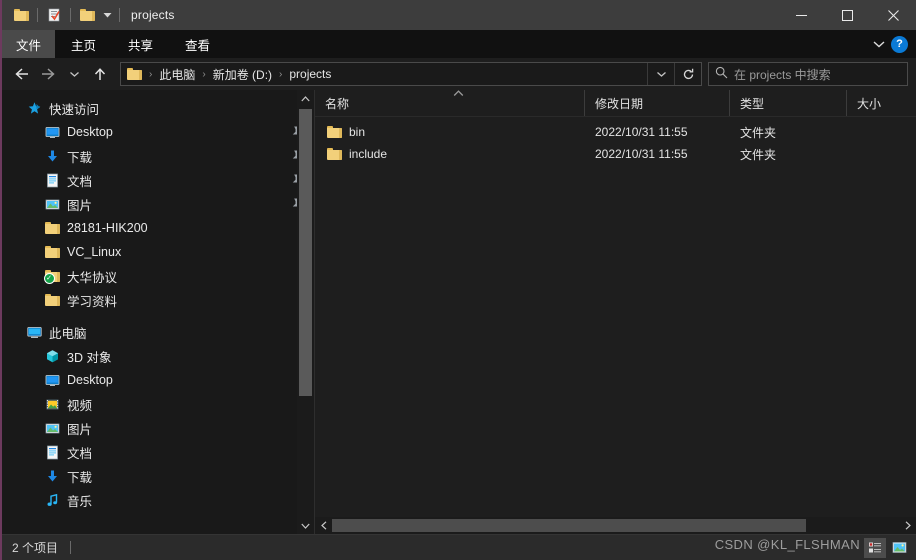 The image size is (916, 560). I want to click on quick-access-chevron-down-icon, so click(107, 15).